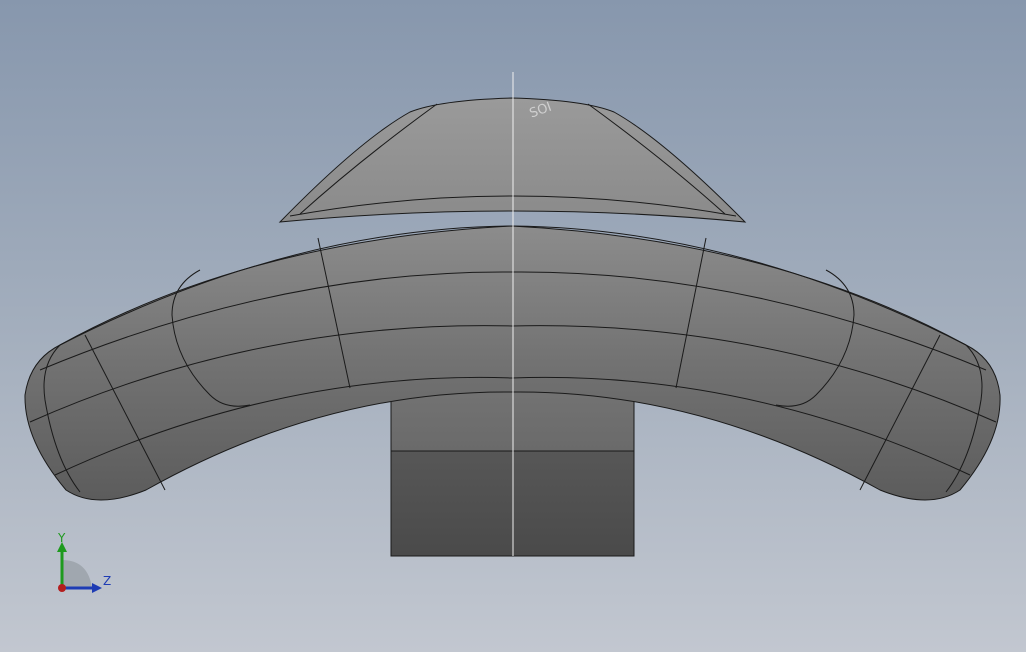 This screenshot has height=652, width=1026. I want to click on z-axis-arrowhead, so click(97, 588).